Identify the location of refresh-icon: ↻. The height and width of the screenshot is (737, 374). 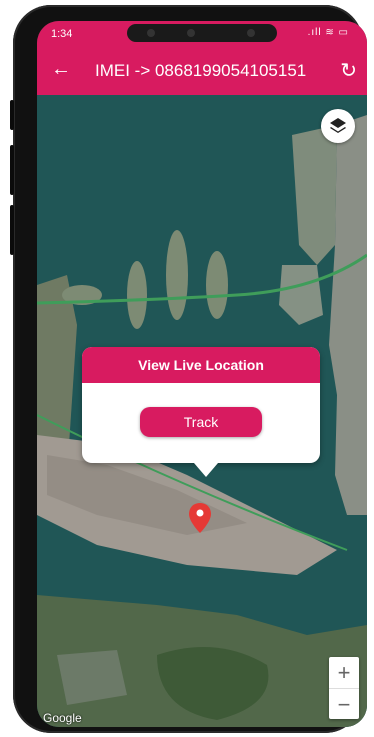
(348, 70).